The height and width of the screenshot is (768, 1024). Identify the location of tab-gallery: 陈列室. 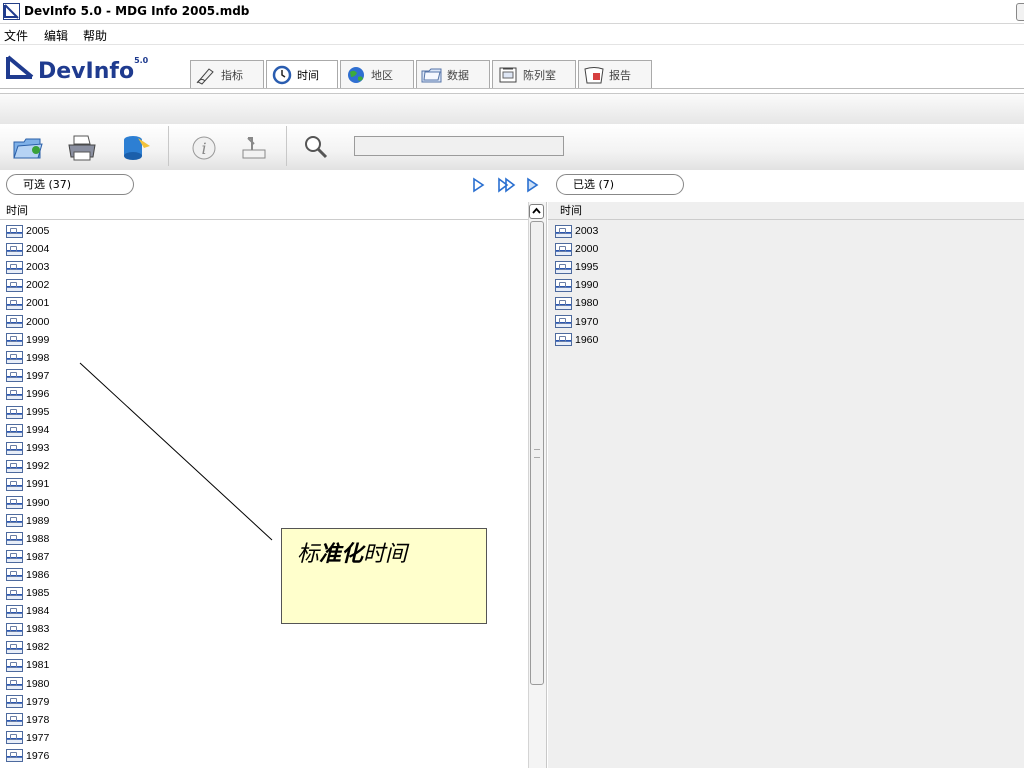
(534, 74).